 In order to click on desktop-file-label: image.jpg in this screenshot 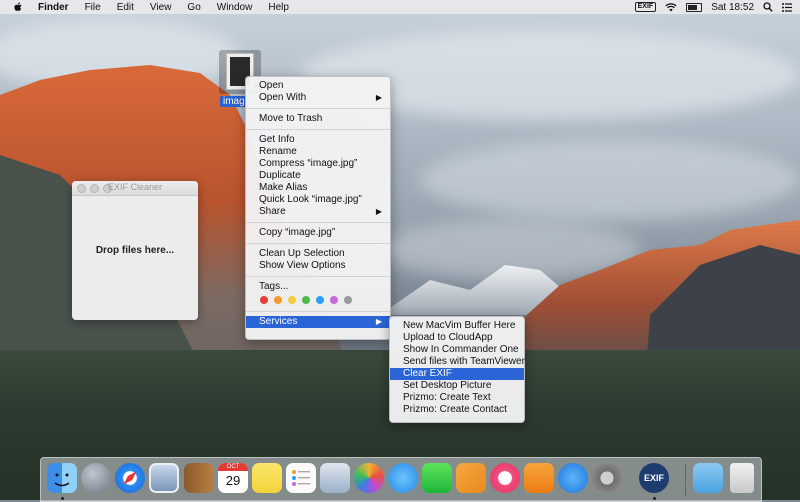, I will do `click(234, 101)`.